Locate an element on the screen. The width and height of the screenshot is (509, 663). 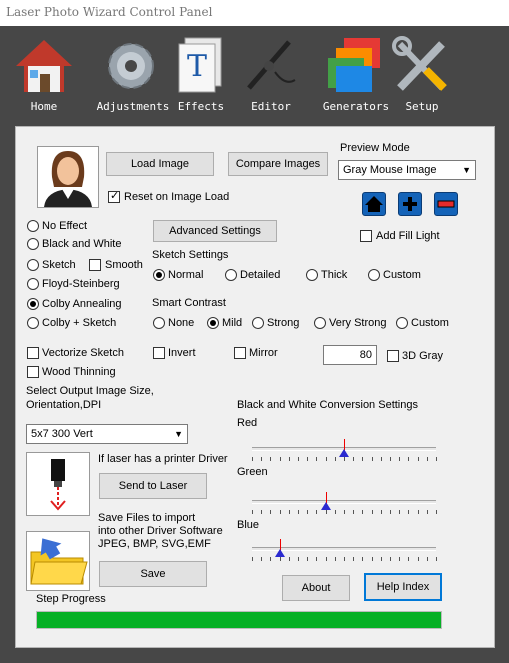
toolbar-home-button: Home is located at coordinates (44, 76).